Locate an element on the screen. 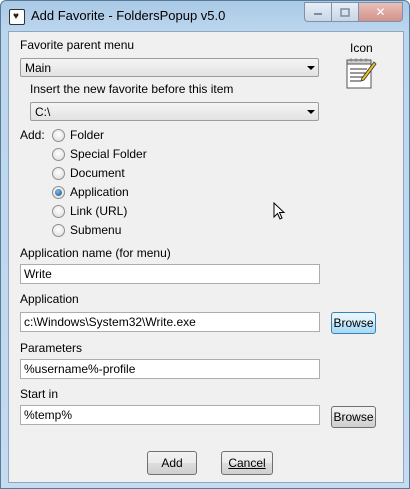  browse-application-button: Browse is located at coordinates (353, 323).